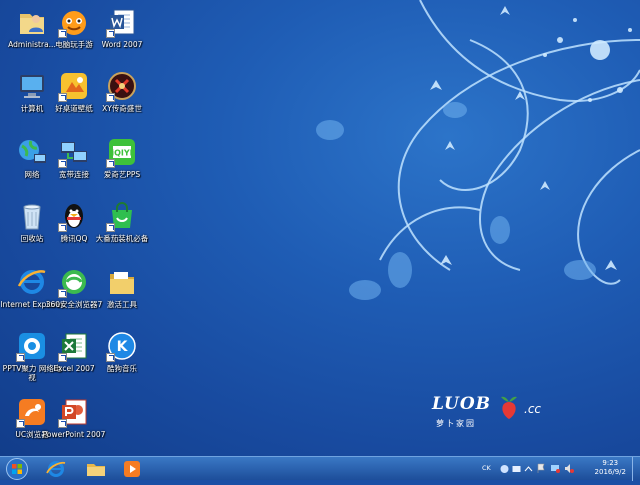  I want to click on icon-word: Word 2007, so click(122, 36).